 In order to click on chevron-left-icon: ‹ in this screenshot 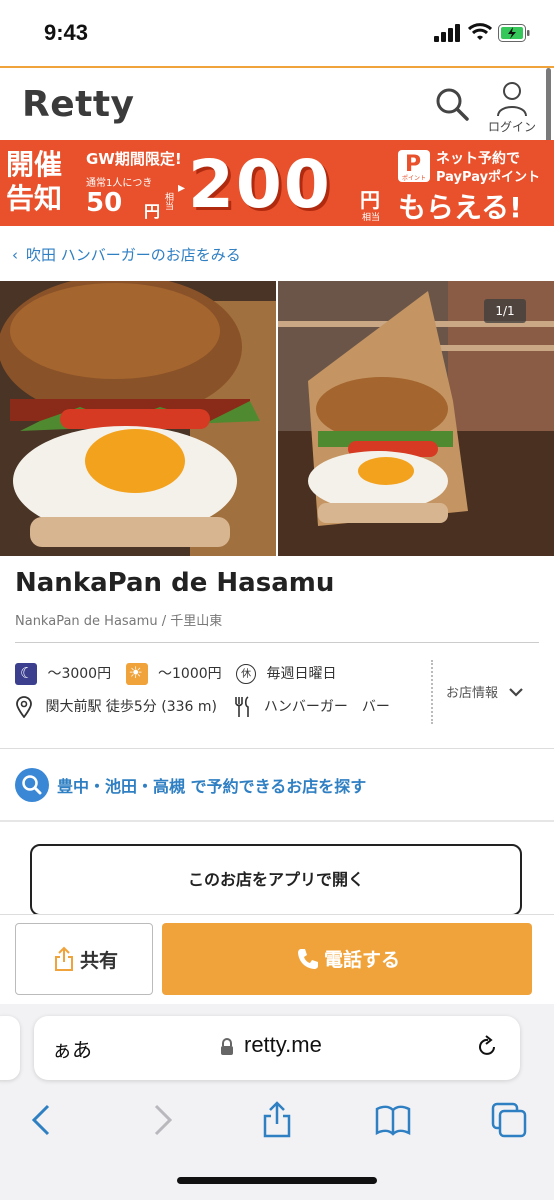, I will do `click(15, 255)`.